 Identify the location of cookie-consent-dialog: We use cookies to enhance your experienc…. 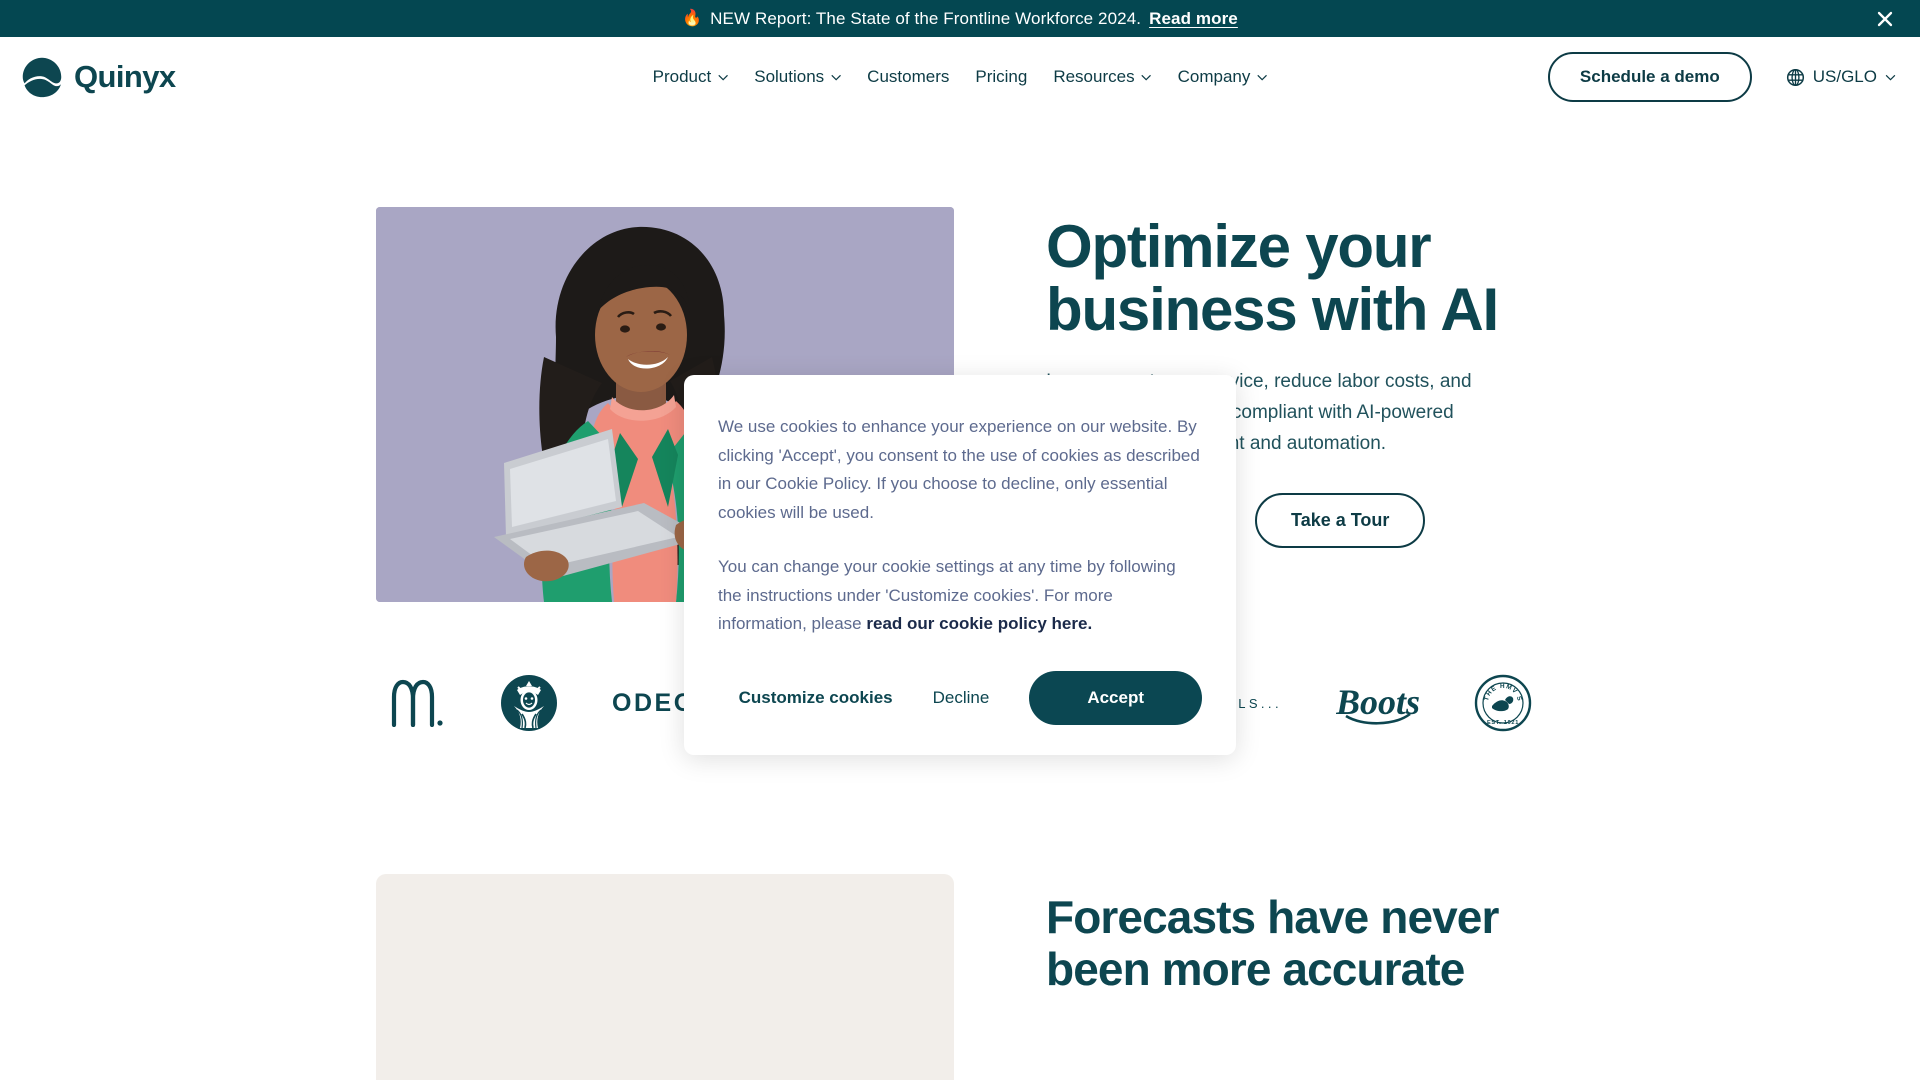
(960, 565).